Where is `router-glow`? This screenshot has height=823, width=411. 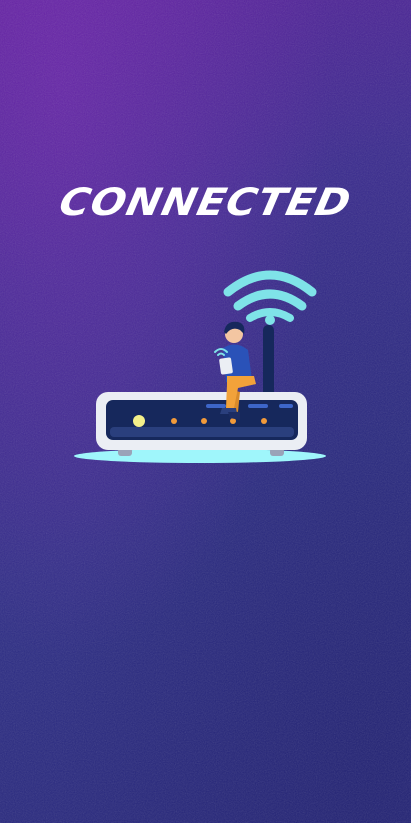 router-glow is located at coordinates (200, 456).